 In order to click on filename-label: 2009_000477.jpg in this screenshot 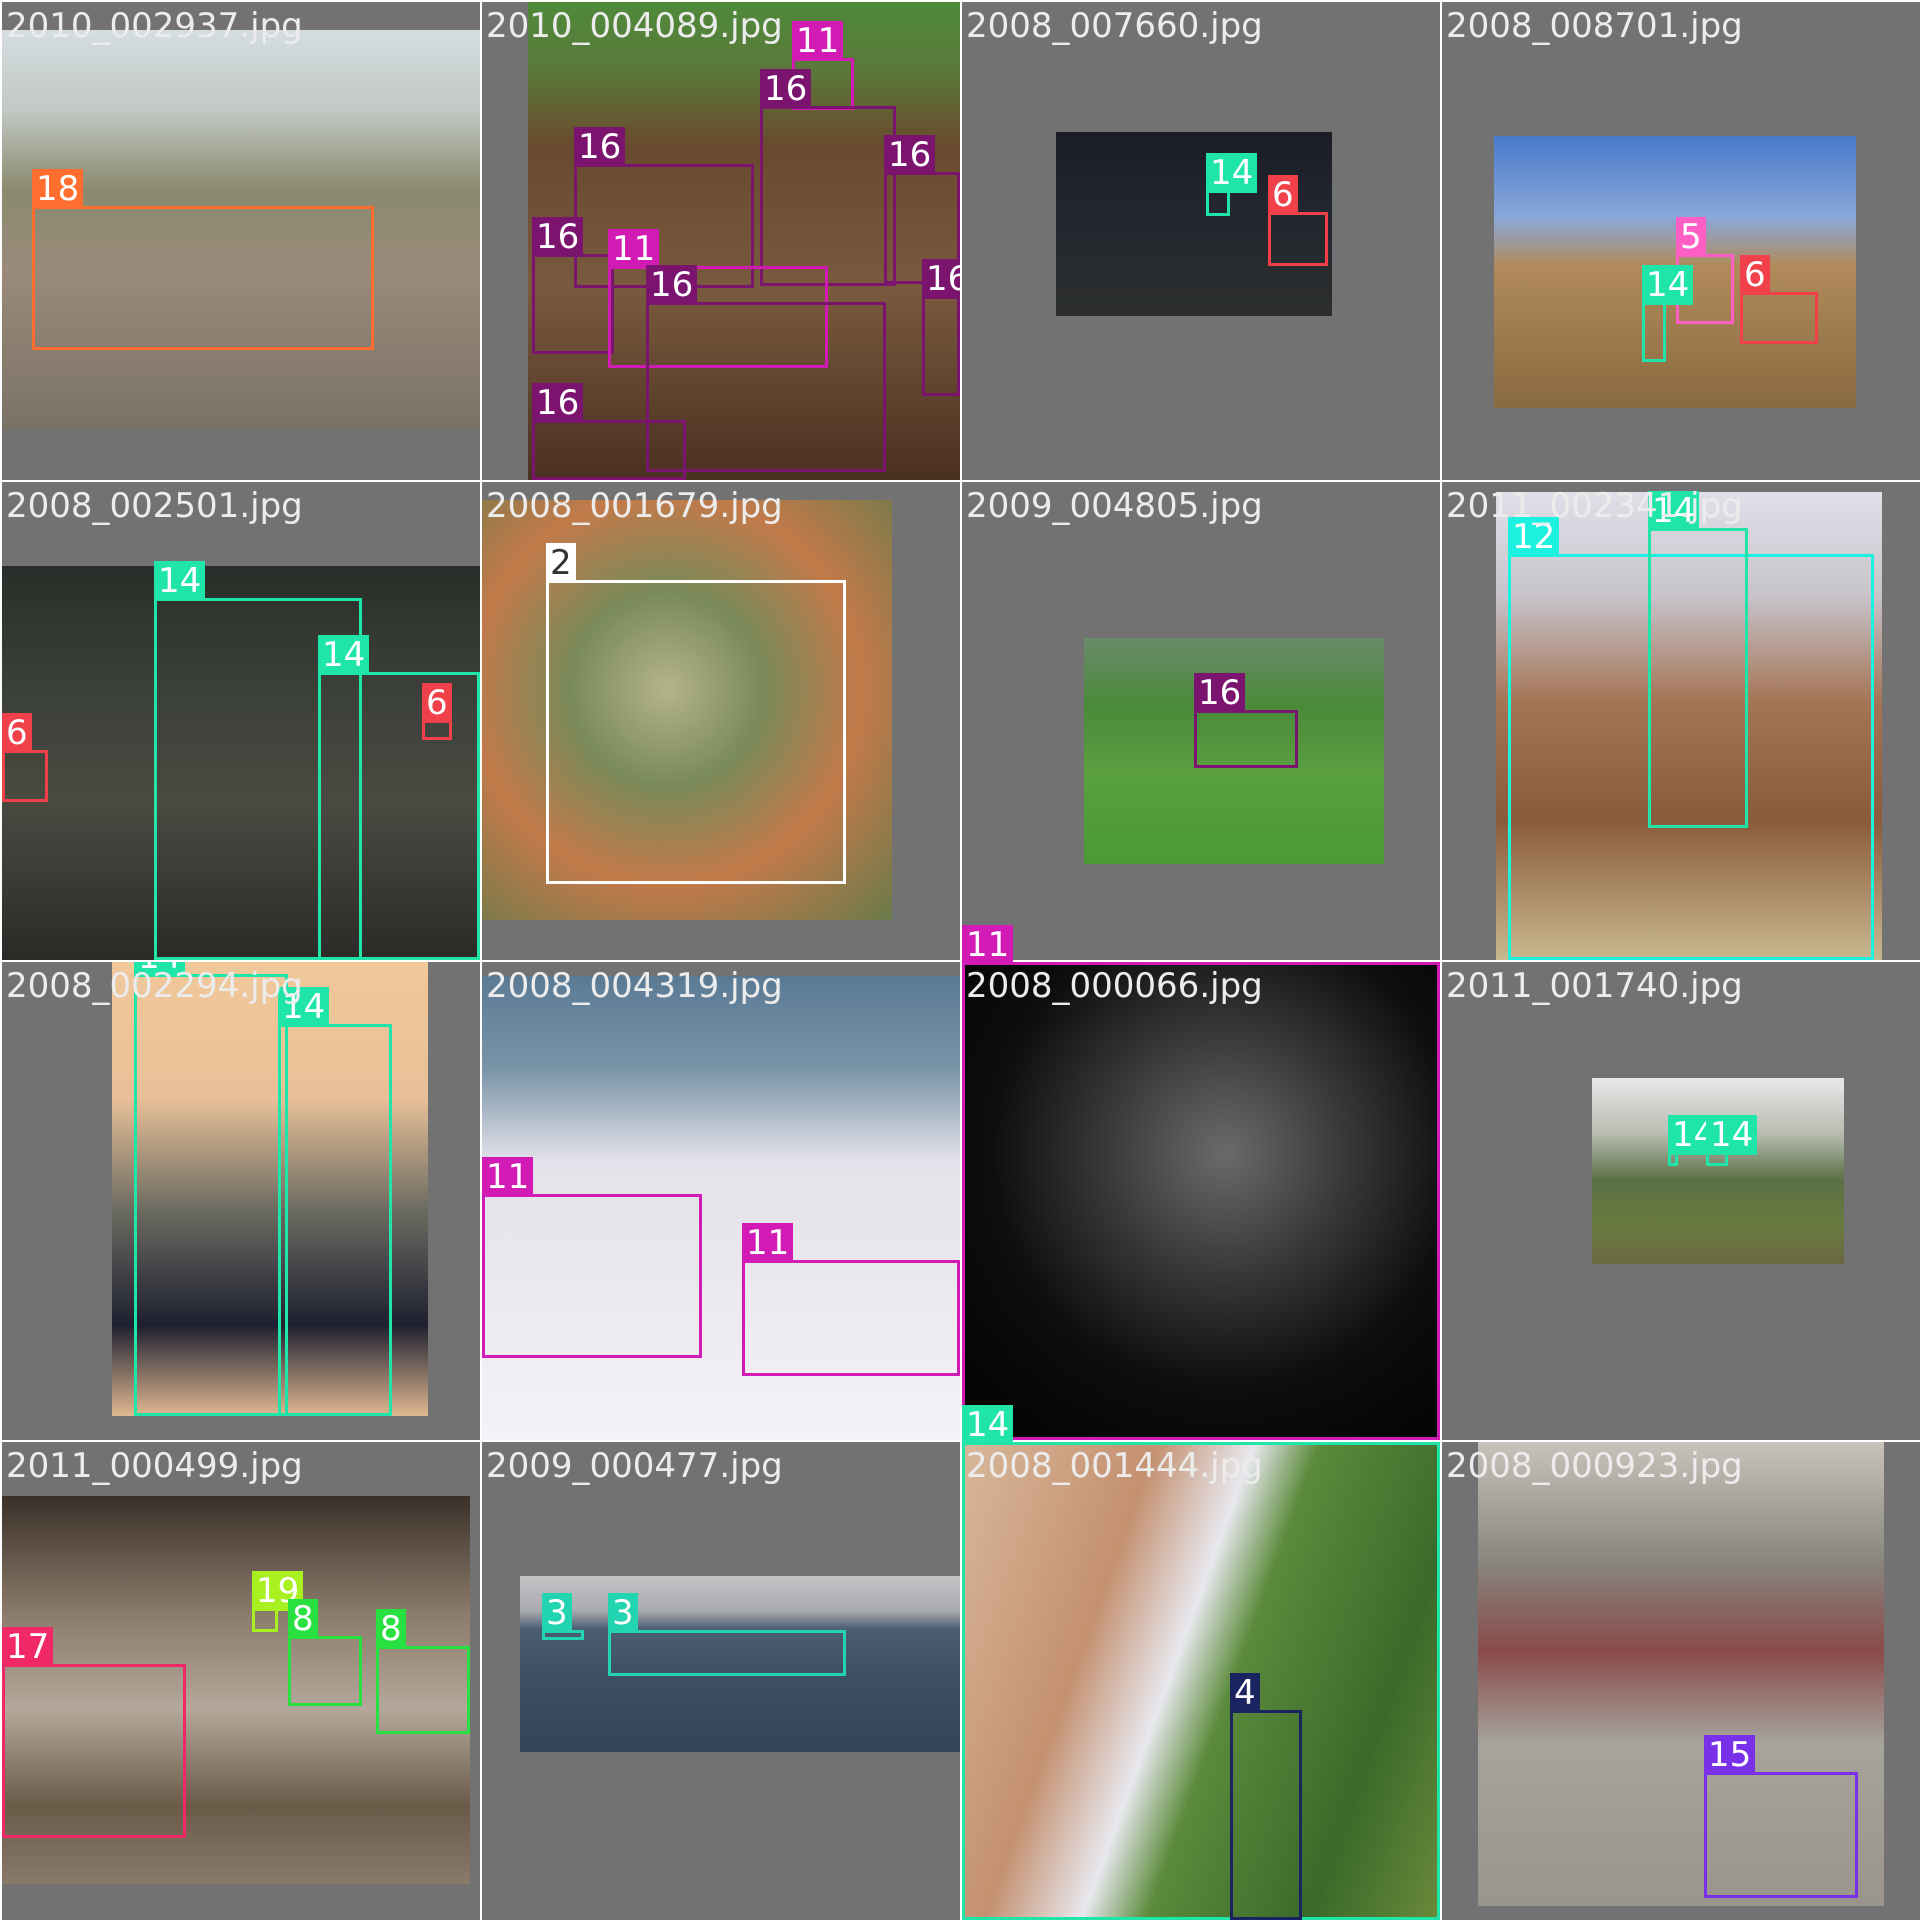, I will do `click(634, 1466)`.